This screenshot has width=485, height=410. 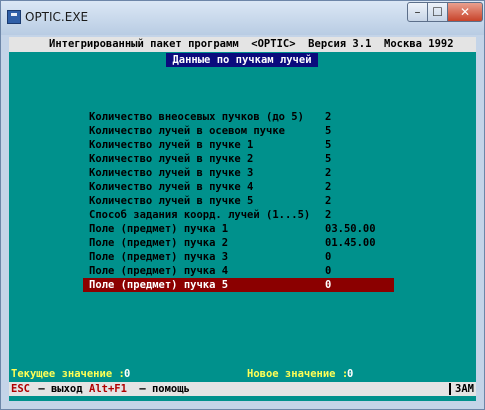 I want to click on current-value: 0, so click(x=127, y=374).